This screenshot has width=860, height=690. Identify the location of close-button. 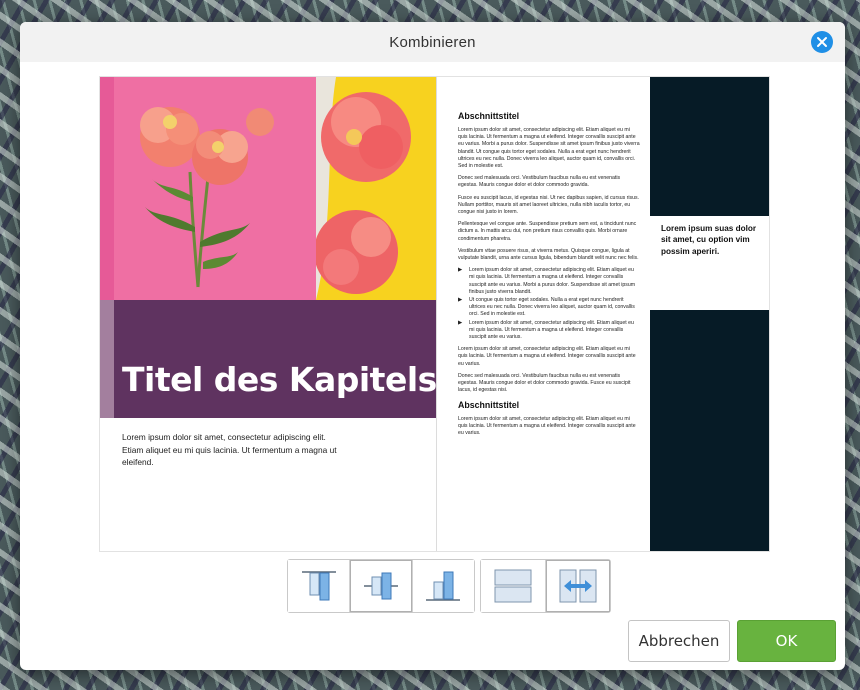
(822, 42).